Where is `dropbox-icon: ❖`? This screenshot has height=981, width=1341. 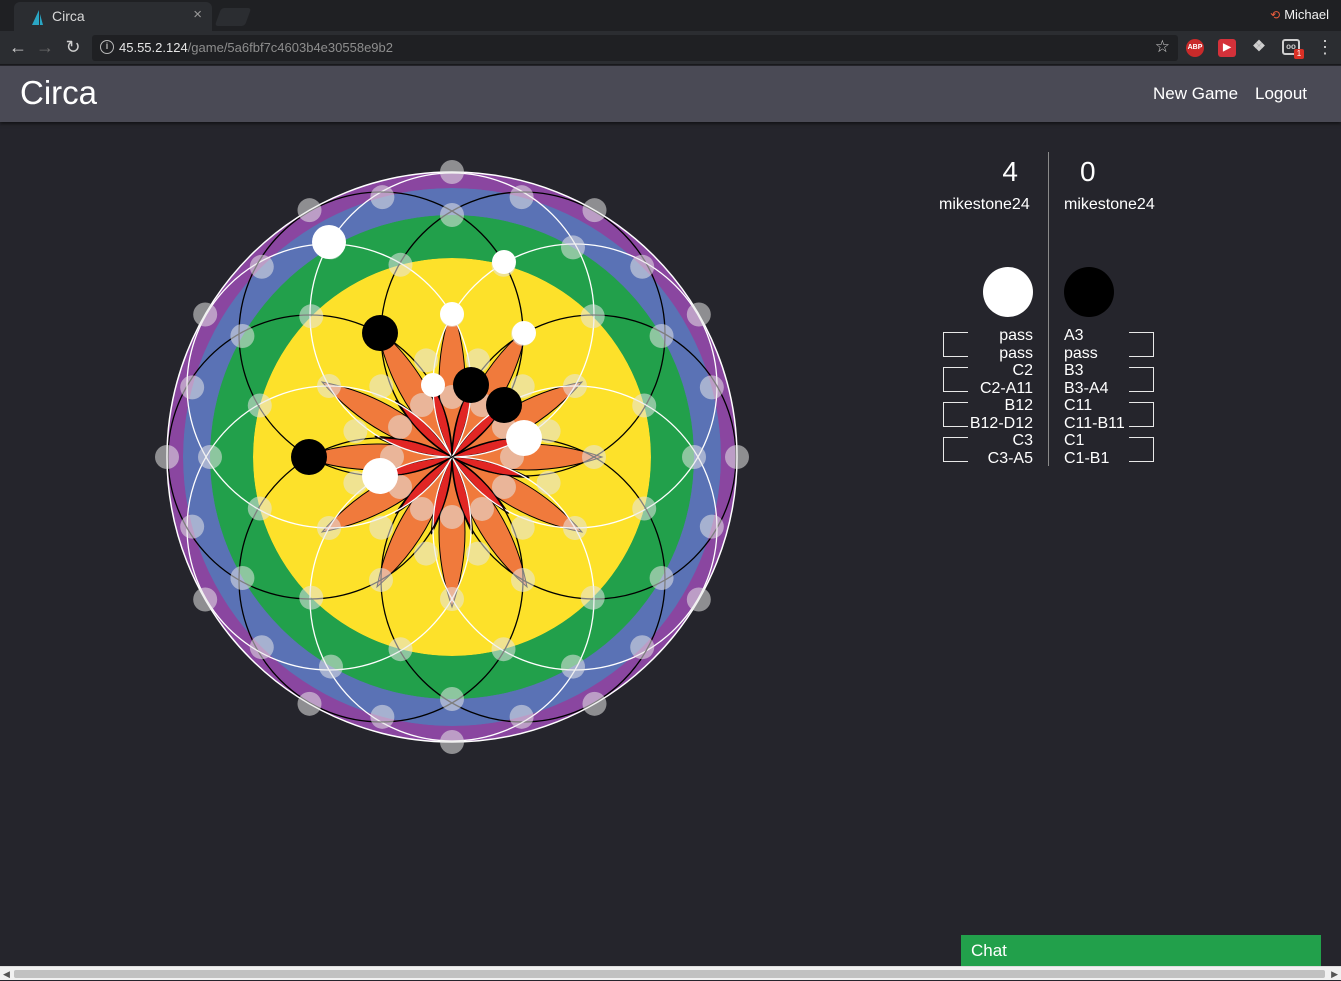 dropbox-icon: ❖ is located at coordinates (1259, 48).